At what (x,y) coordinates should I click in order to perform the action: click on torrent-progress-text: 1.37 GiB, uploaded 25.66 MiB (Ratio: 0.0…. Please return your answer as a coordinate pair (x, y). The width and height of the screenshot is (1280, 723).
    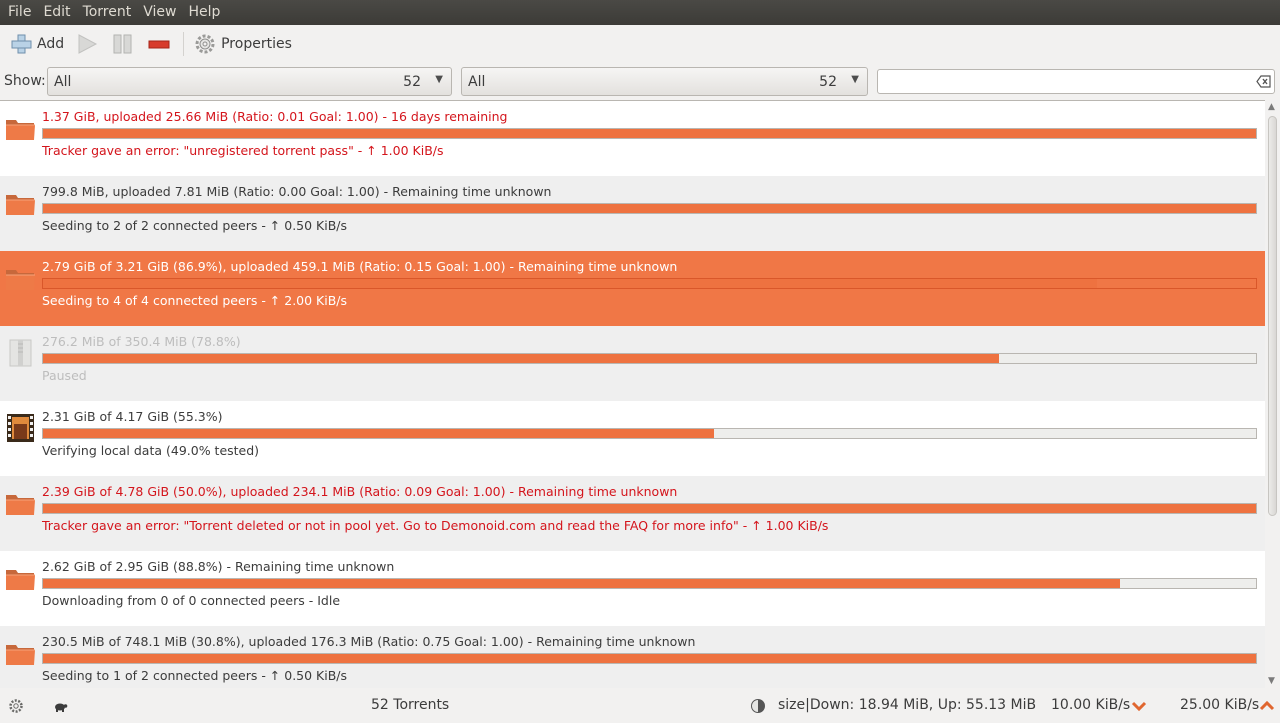
    Looking at the image, I should click on (275, 116).